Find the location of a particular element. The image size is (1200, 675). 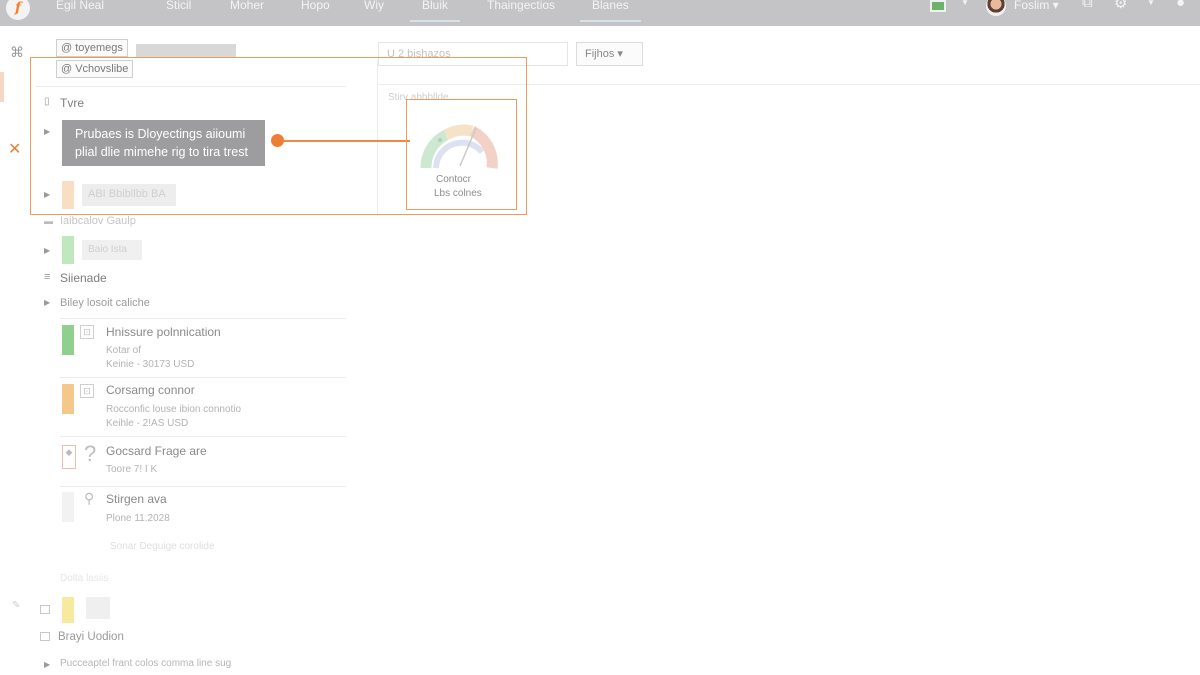

settings-icon: ⚙ is located at coordinates (1120, 6).